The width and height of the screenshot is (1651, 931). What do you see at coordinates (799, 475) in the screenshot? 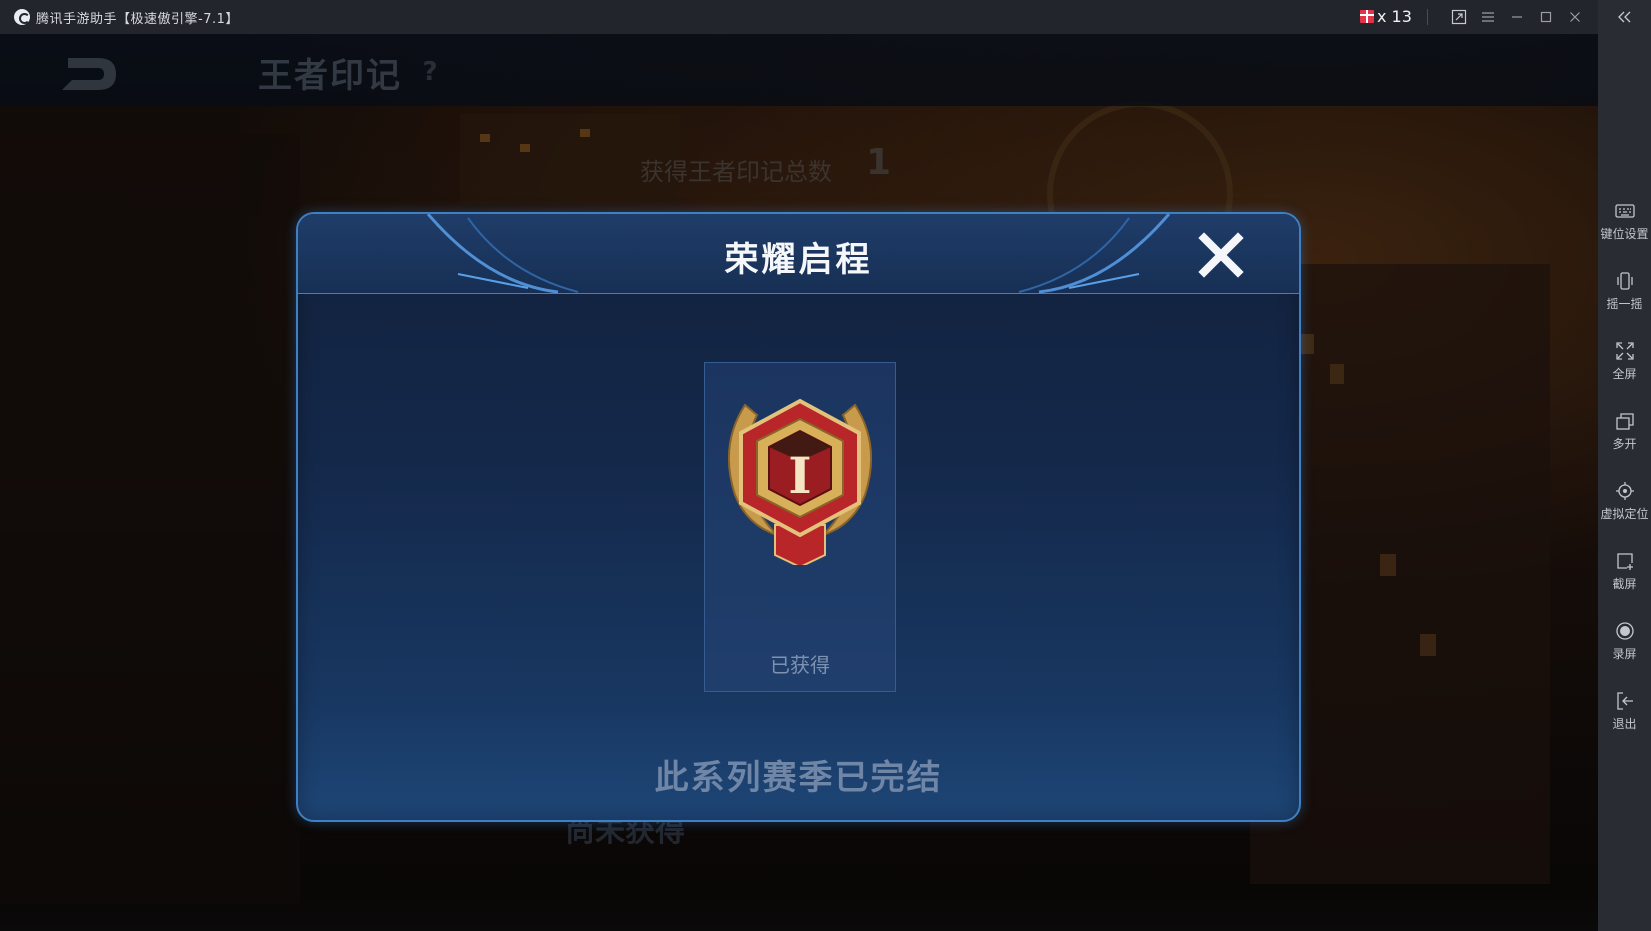
I see `badge-numeral: I` at bounding box center [799, 475].